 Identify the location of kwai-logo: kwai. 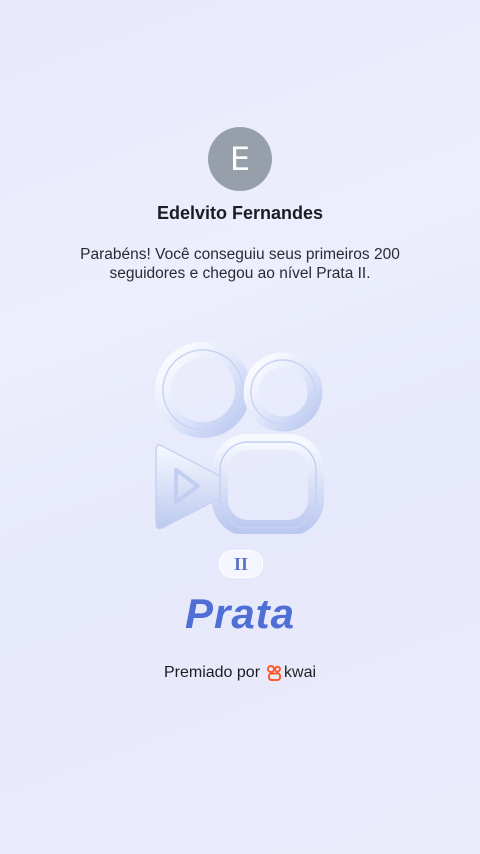
(291, 673).